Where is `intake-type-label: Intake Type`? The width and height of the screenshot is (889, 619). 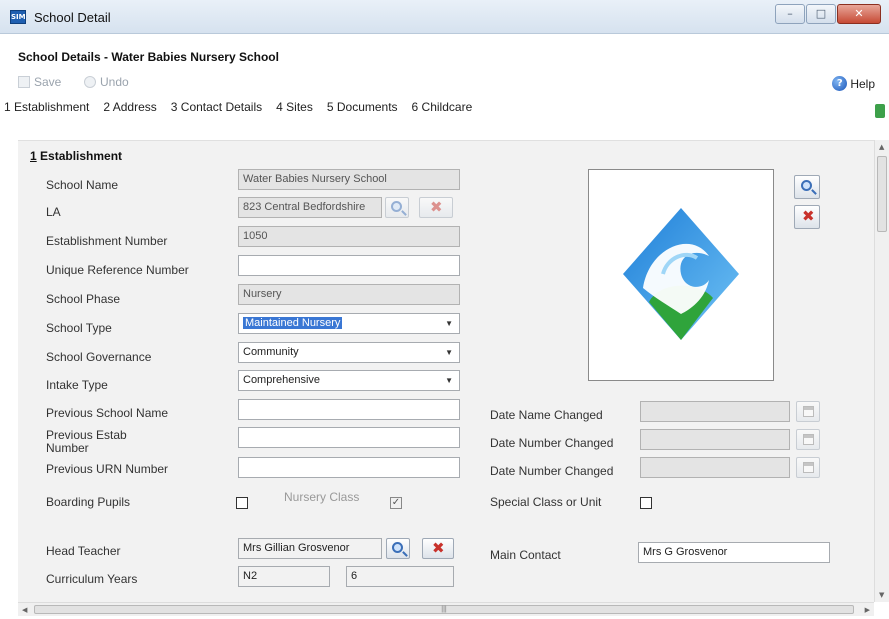 intake-type-label: Intake Type is located at coordinates (77, 385).